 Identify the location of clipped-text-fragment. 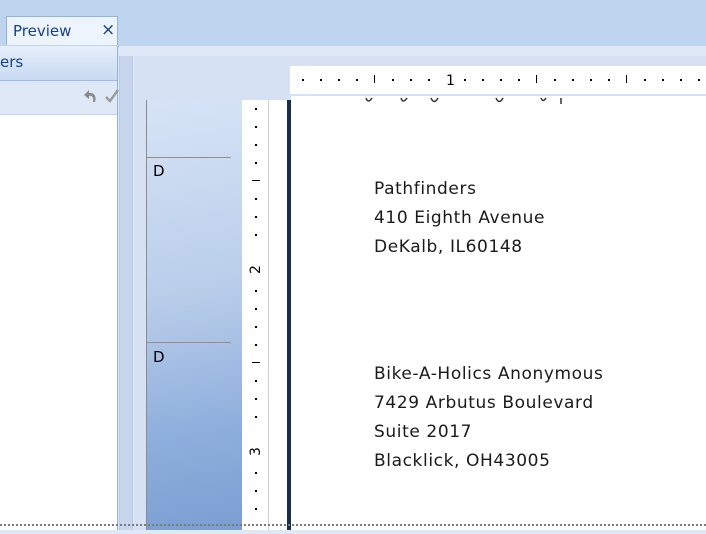
(463, 100).